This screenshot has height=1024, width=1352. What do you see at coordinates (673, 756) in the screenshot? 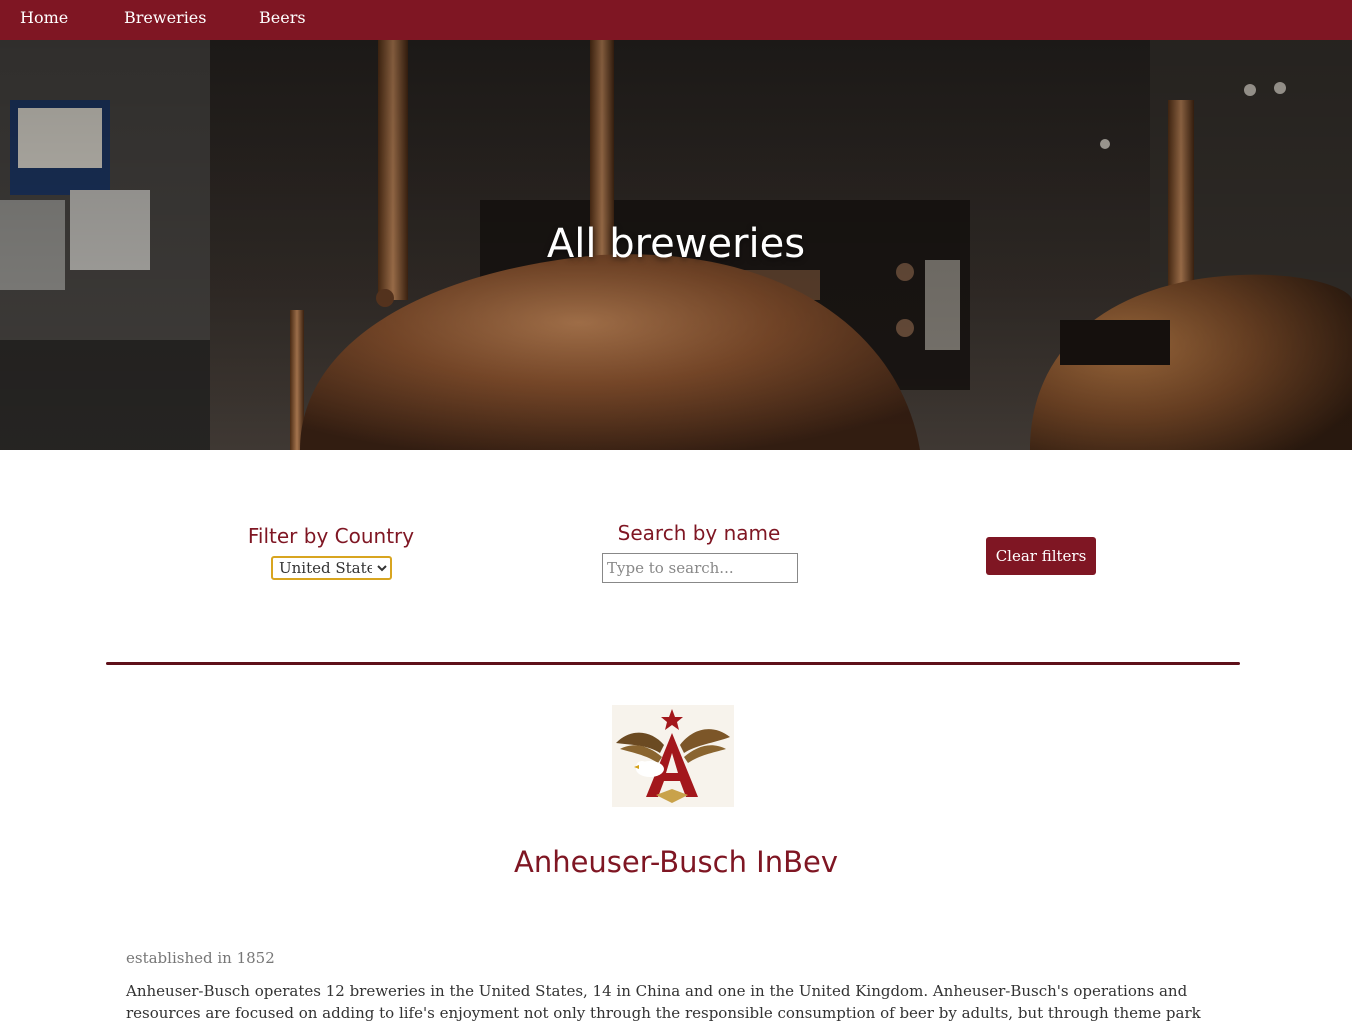
I see `brewery-logo-icon` at bounding box center [673, 756].